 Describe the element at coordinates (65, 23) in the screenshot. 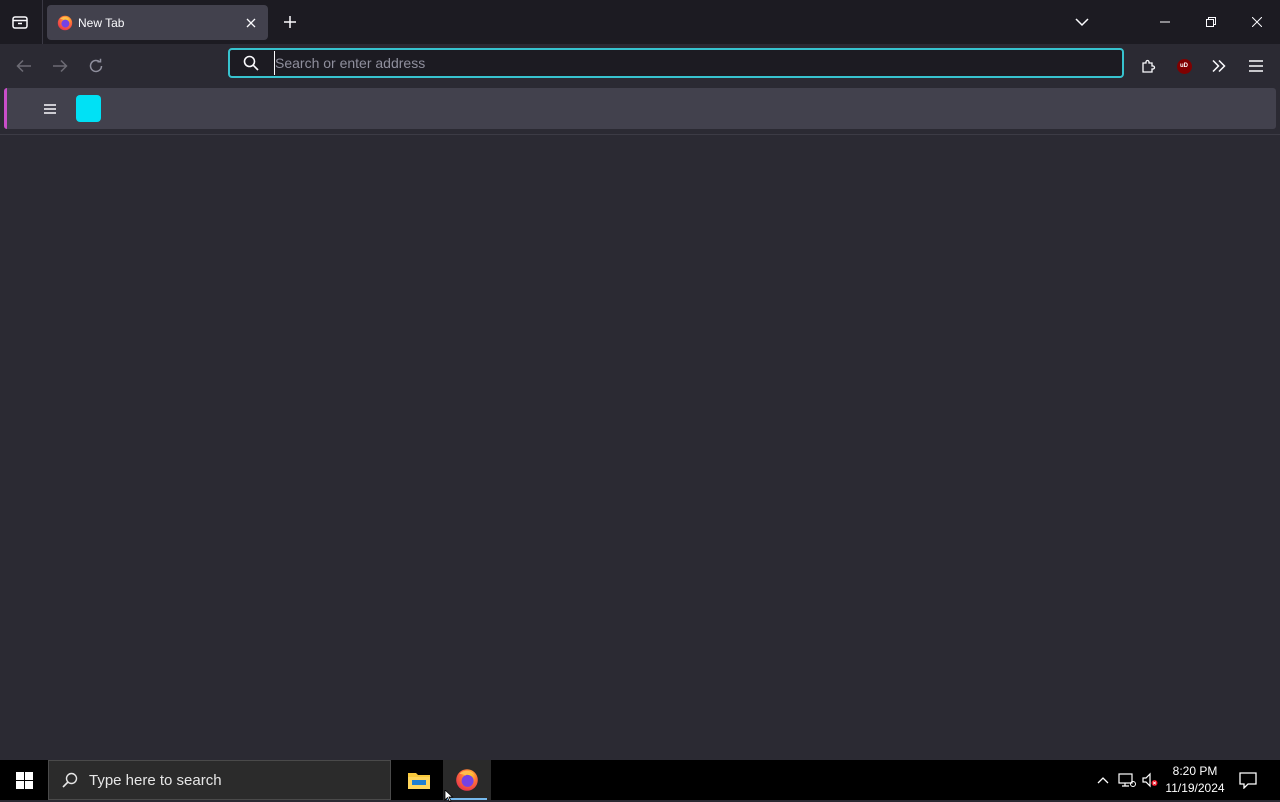

I see `firefox-icon` at that location.